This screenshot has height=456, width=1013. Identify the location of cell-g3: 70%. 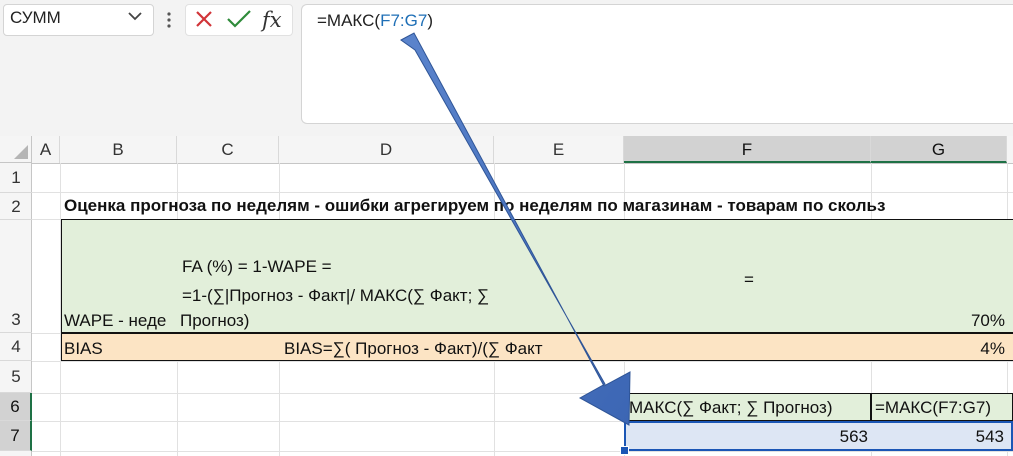
(982, 321).